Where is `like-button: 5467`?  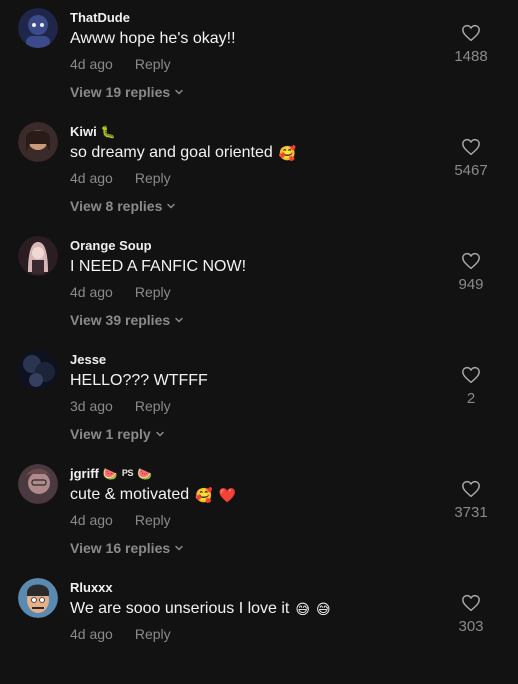 like-button: 5467 is located at coordinates (471, 158).